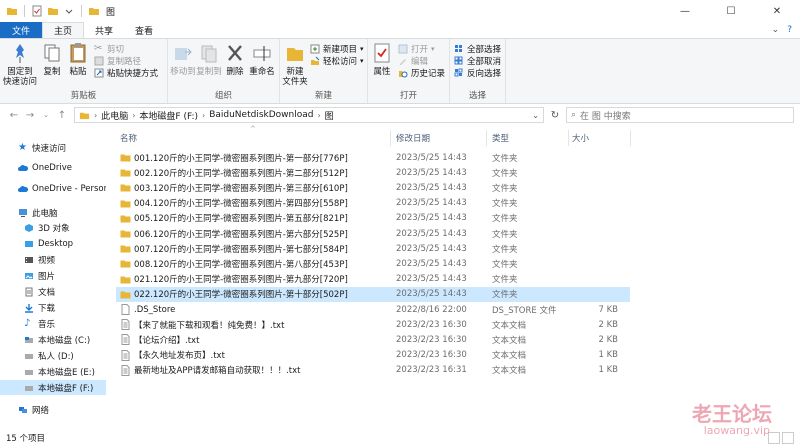 The width and height of the screenshot is (800, 447). What do you see at coordinates (209, 59) in the screenshot?
I see `copy-to-button: 复制到` at bounding box center [209, 59].